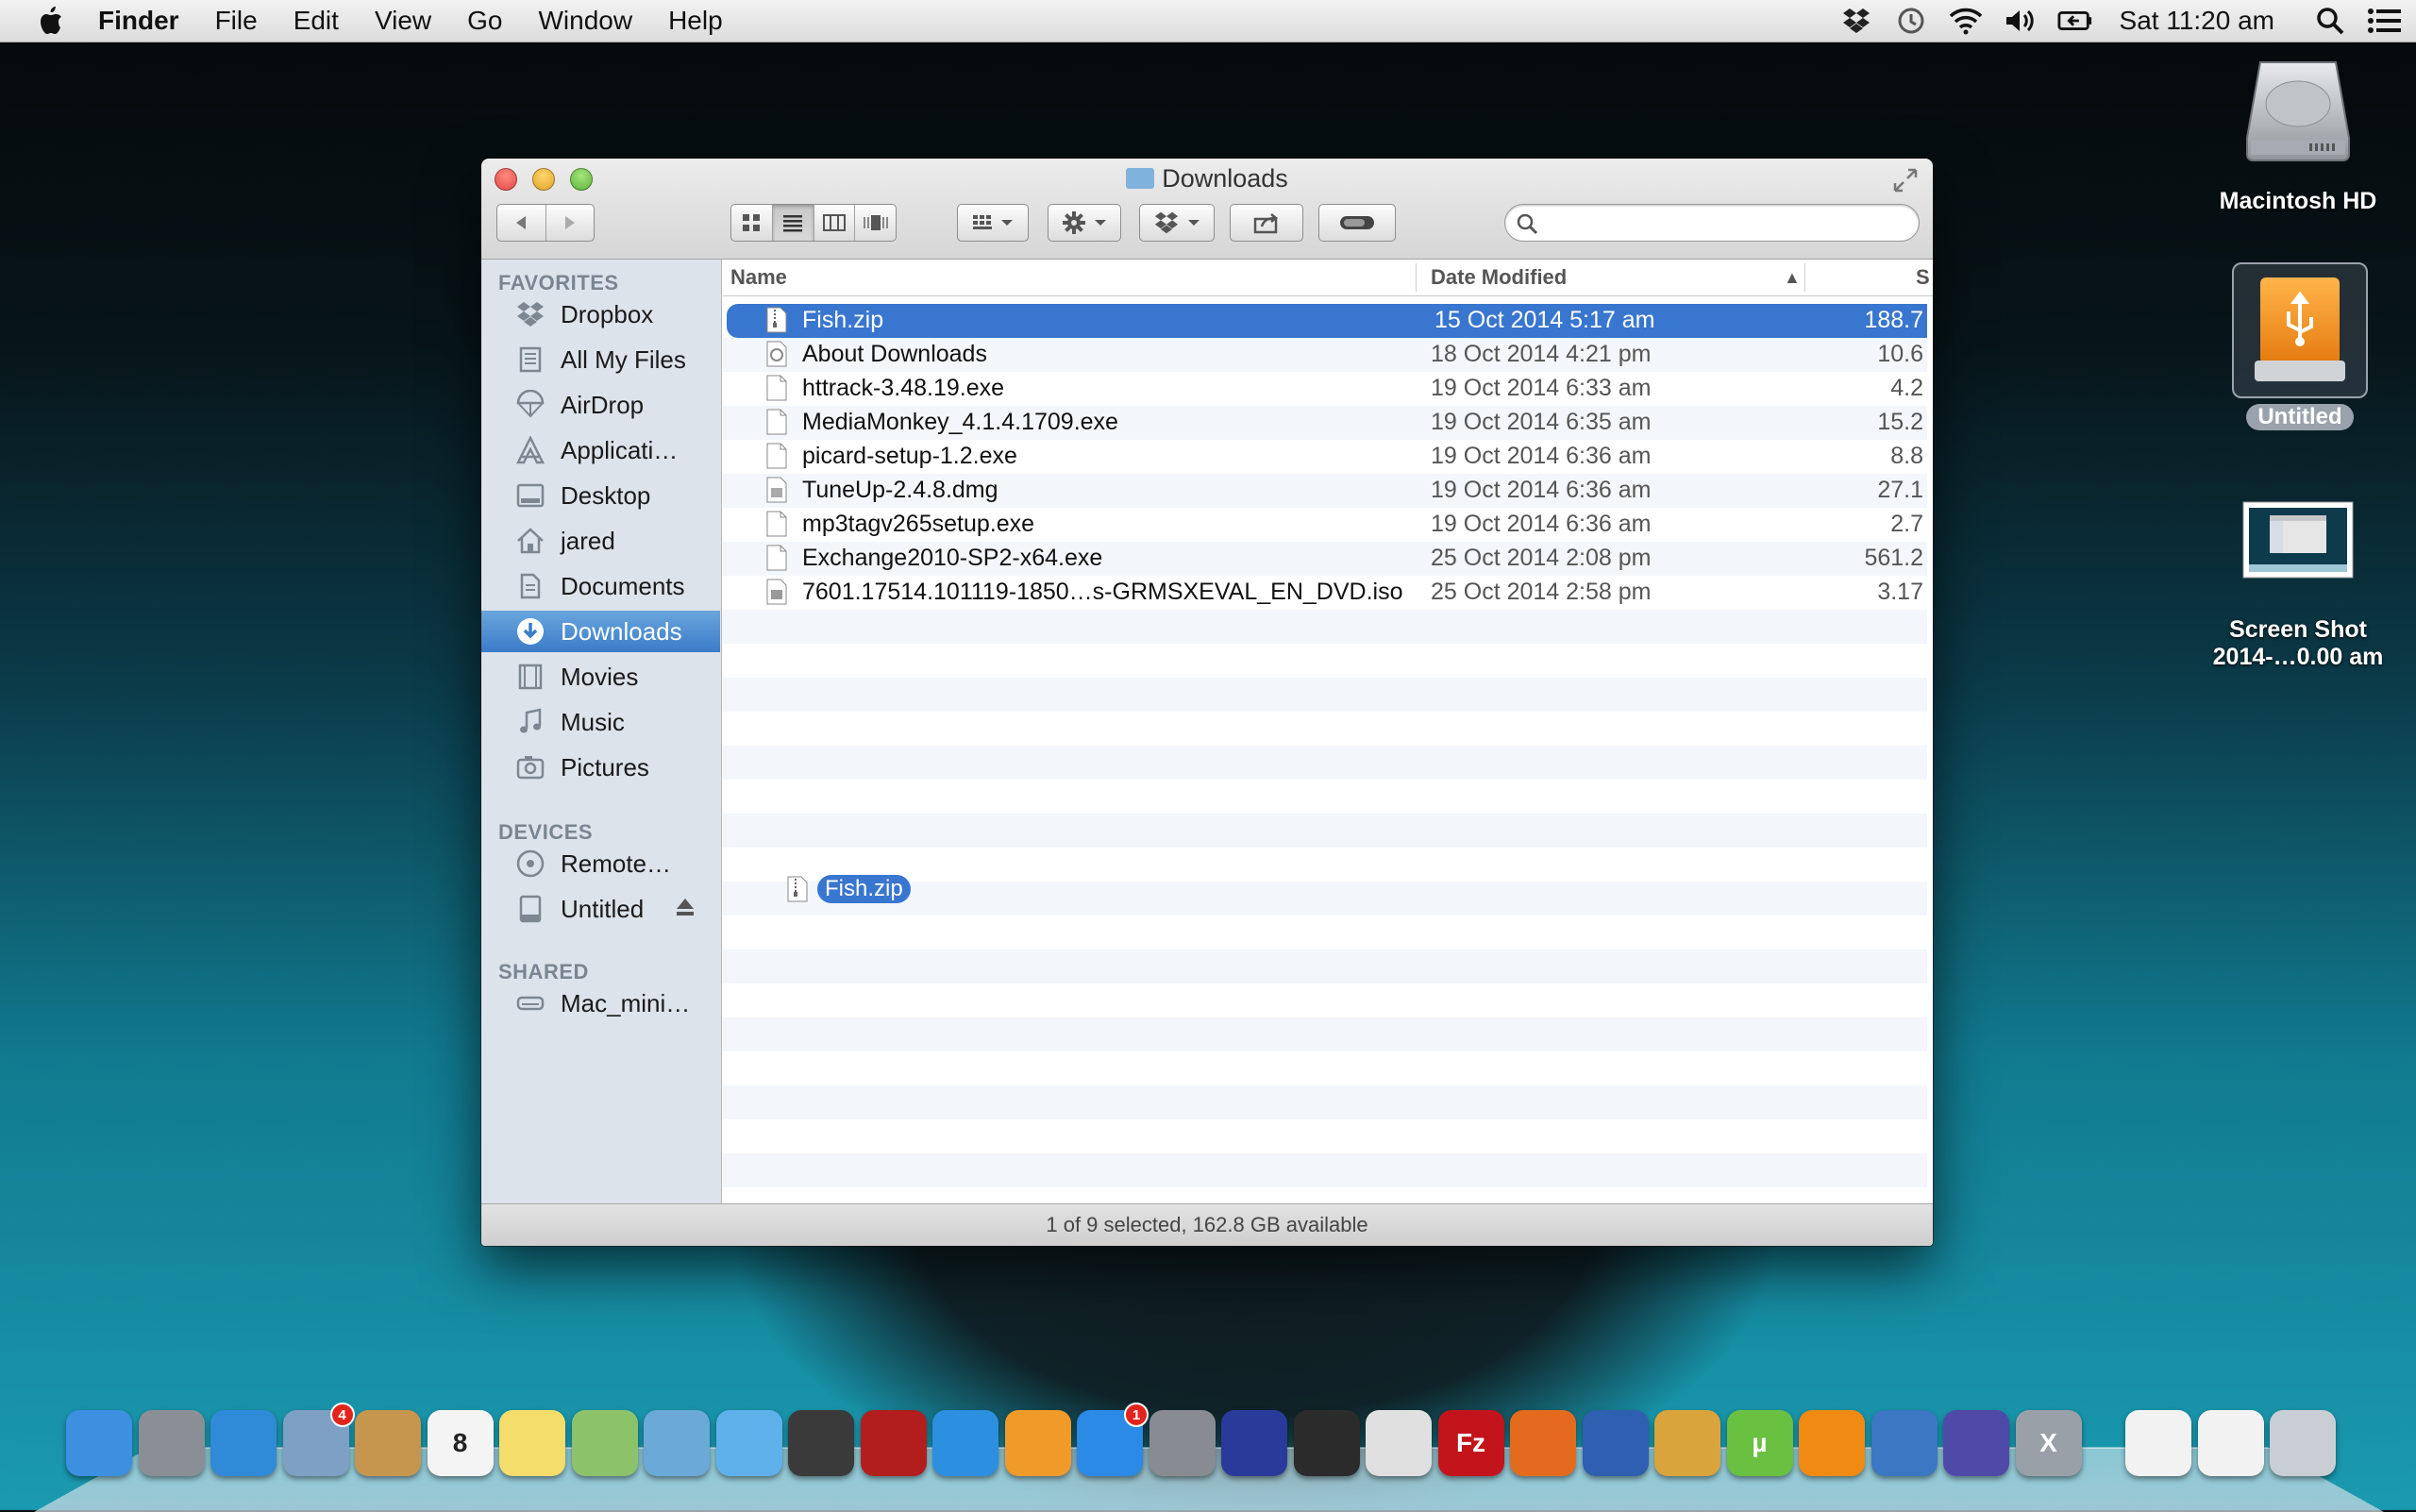 The width and height of the screenshot is (2416, 1512). What do you see at coordinates (677, 1443) in the screenshot?
I see `iphoto-icon` at bounding box center [677, 1443].